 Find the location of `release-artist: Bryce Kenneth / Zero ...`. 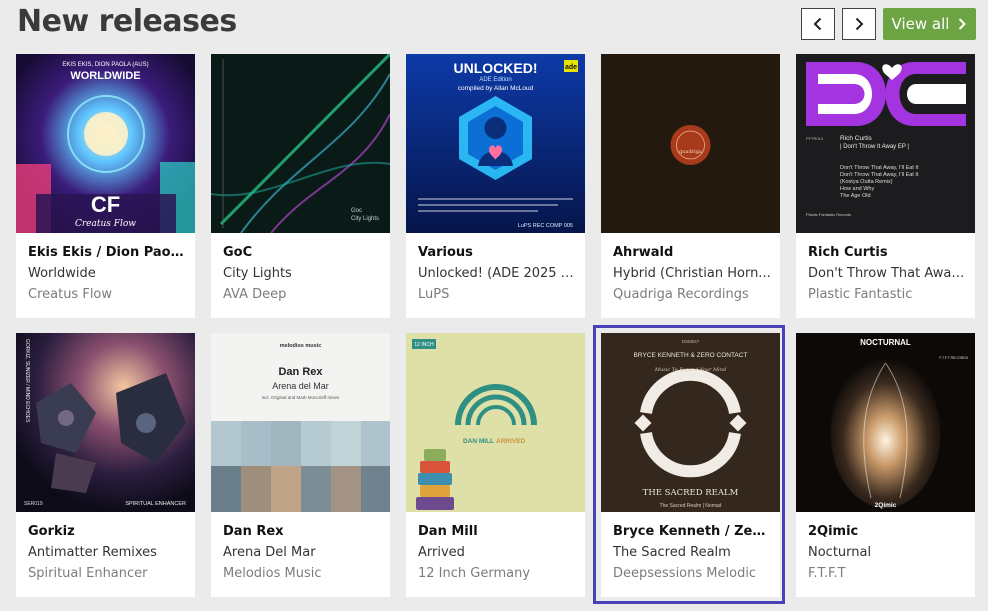

release-artist: Bryce Kenneth / Zero ... is located at coordinates (692, 531).